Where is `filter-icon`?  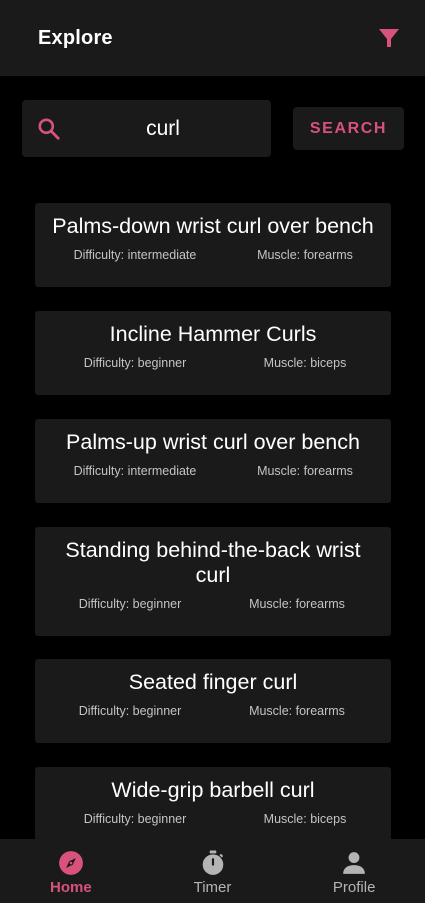
filter-icon is located at coordinates (389, 38).